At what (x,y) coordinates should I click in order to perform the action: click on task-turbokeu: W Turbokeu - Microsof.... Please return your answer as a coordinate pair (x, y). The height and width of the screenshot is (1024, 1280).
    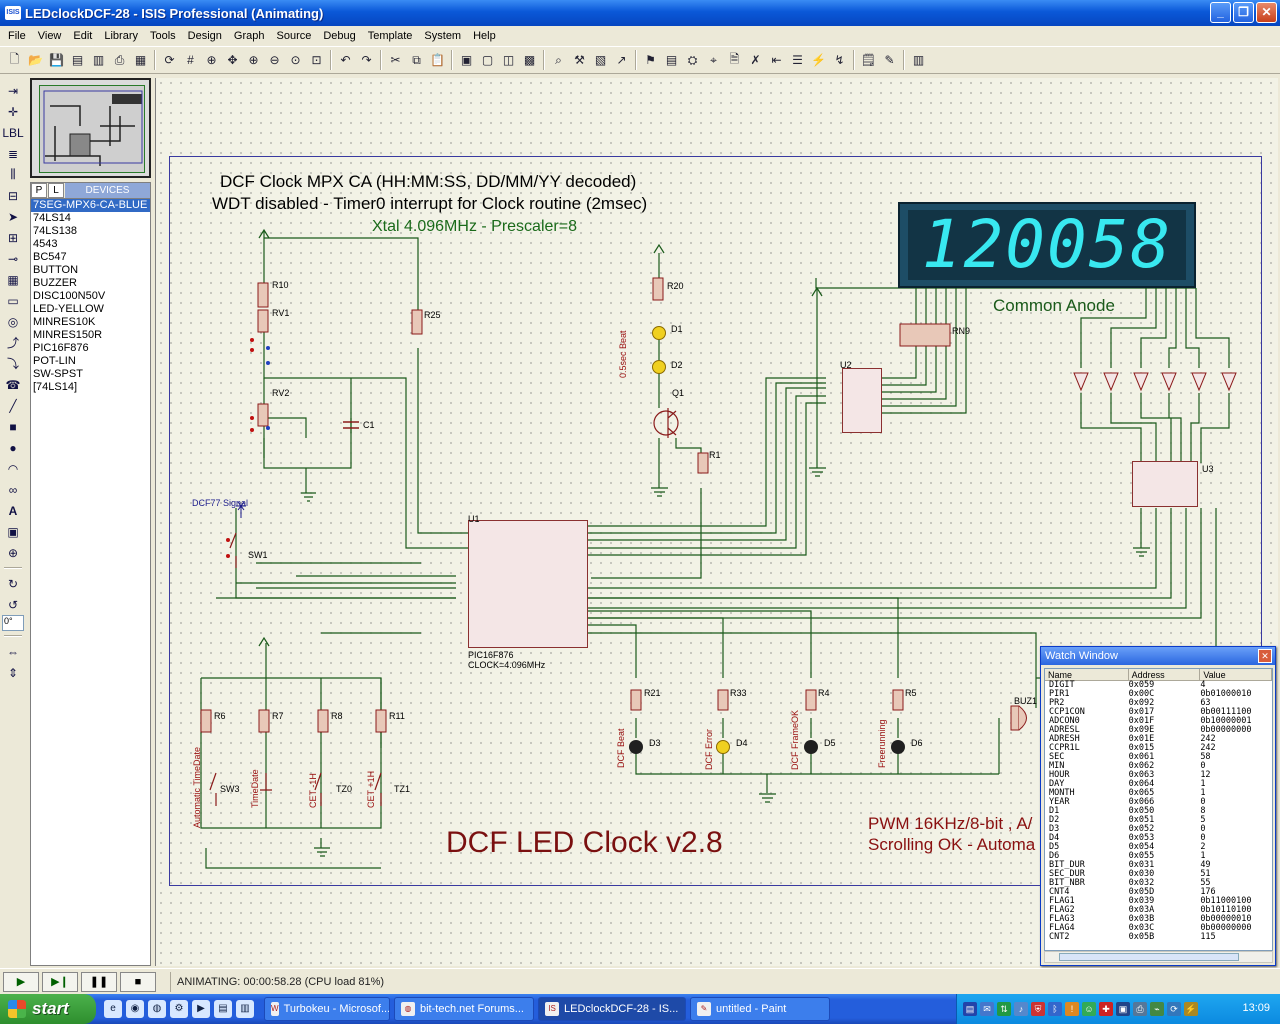
    Looking at the image, I should click on (327, 1009).